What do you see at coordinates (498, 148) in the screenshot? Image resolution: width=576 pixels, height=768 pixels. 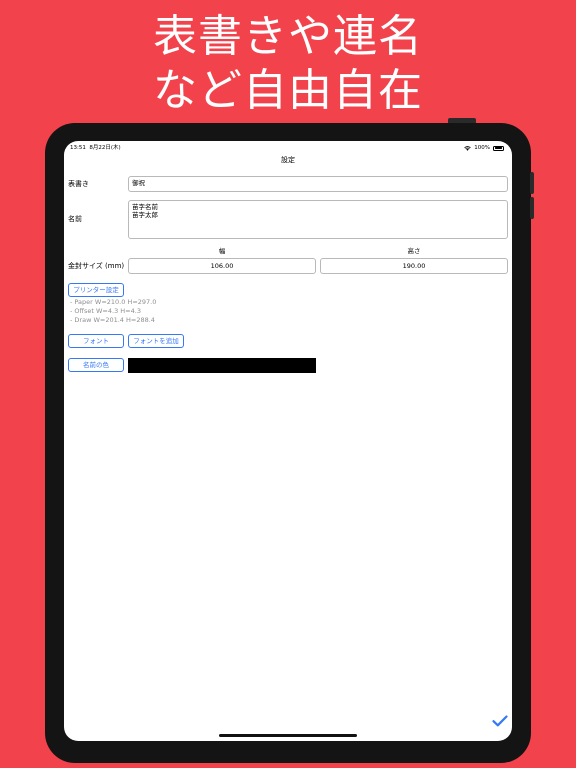 I see `battery-icon` at bounding box center [498, 148].